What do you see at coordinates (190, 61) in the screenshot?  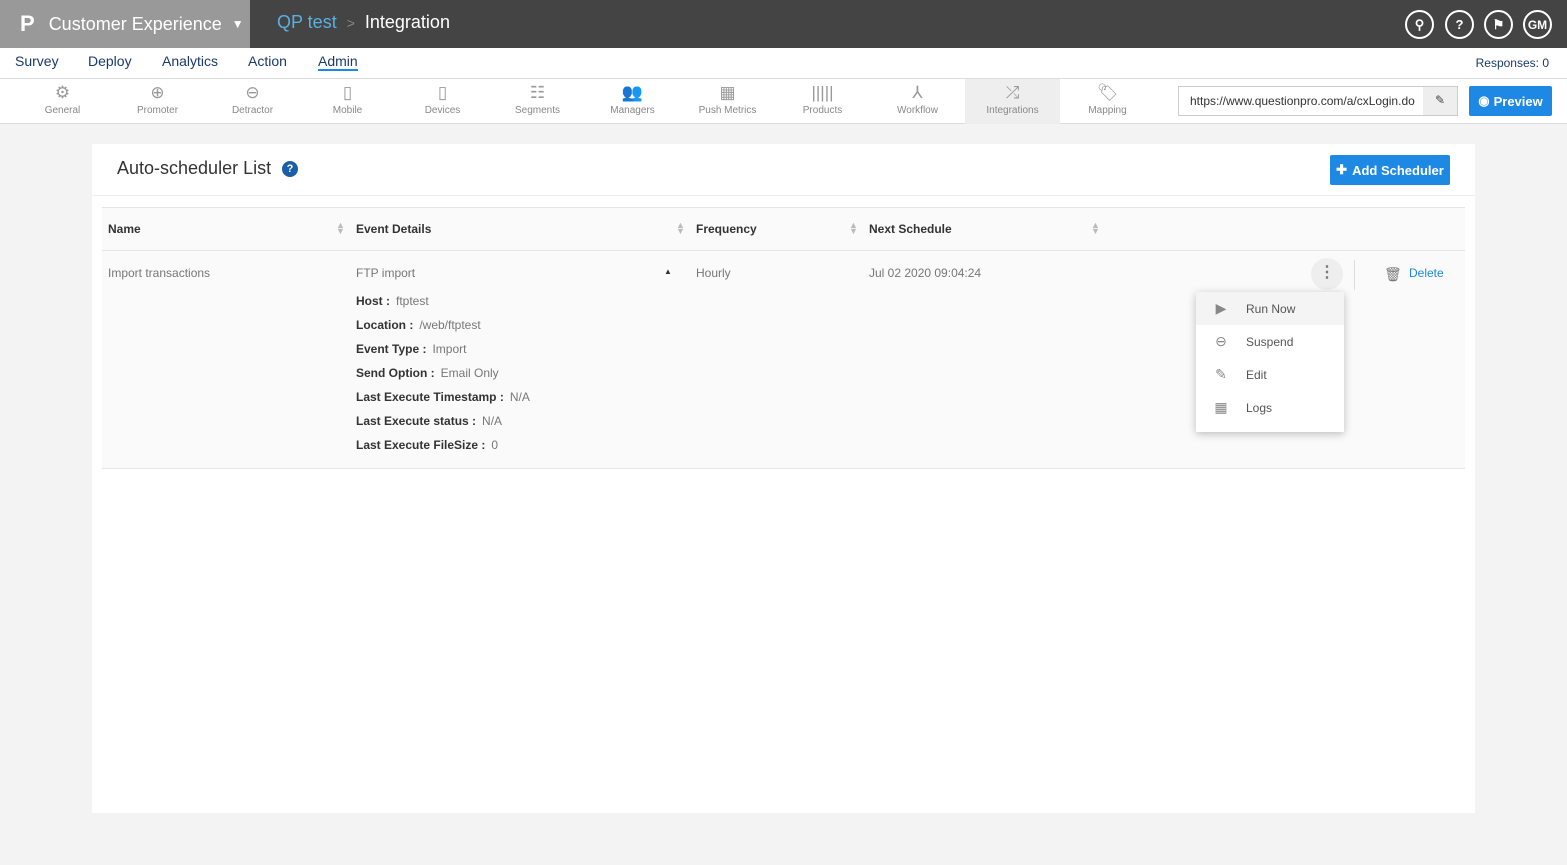 I see `nav-analytics: Analytics` at bounding box center [190, 61].